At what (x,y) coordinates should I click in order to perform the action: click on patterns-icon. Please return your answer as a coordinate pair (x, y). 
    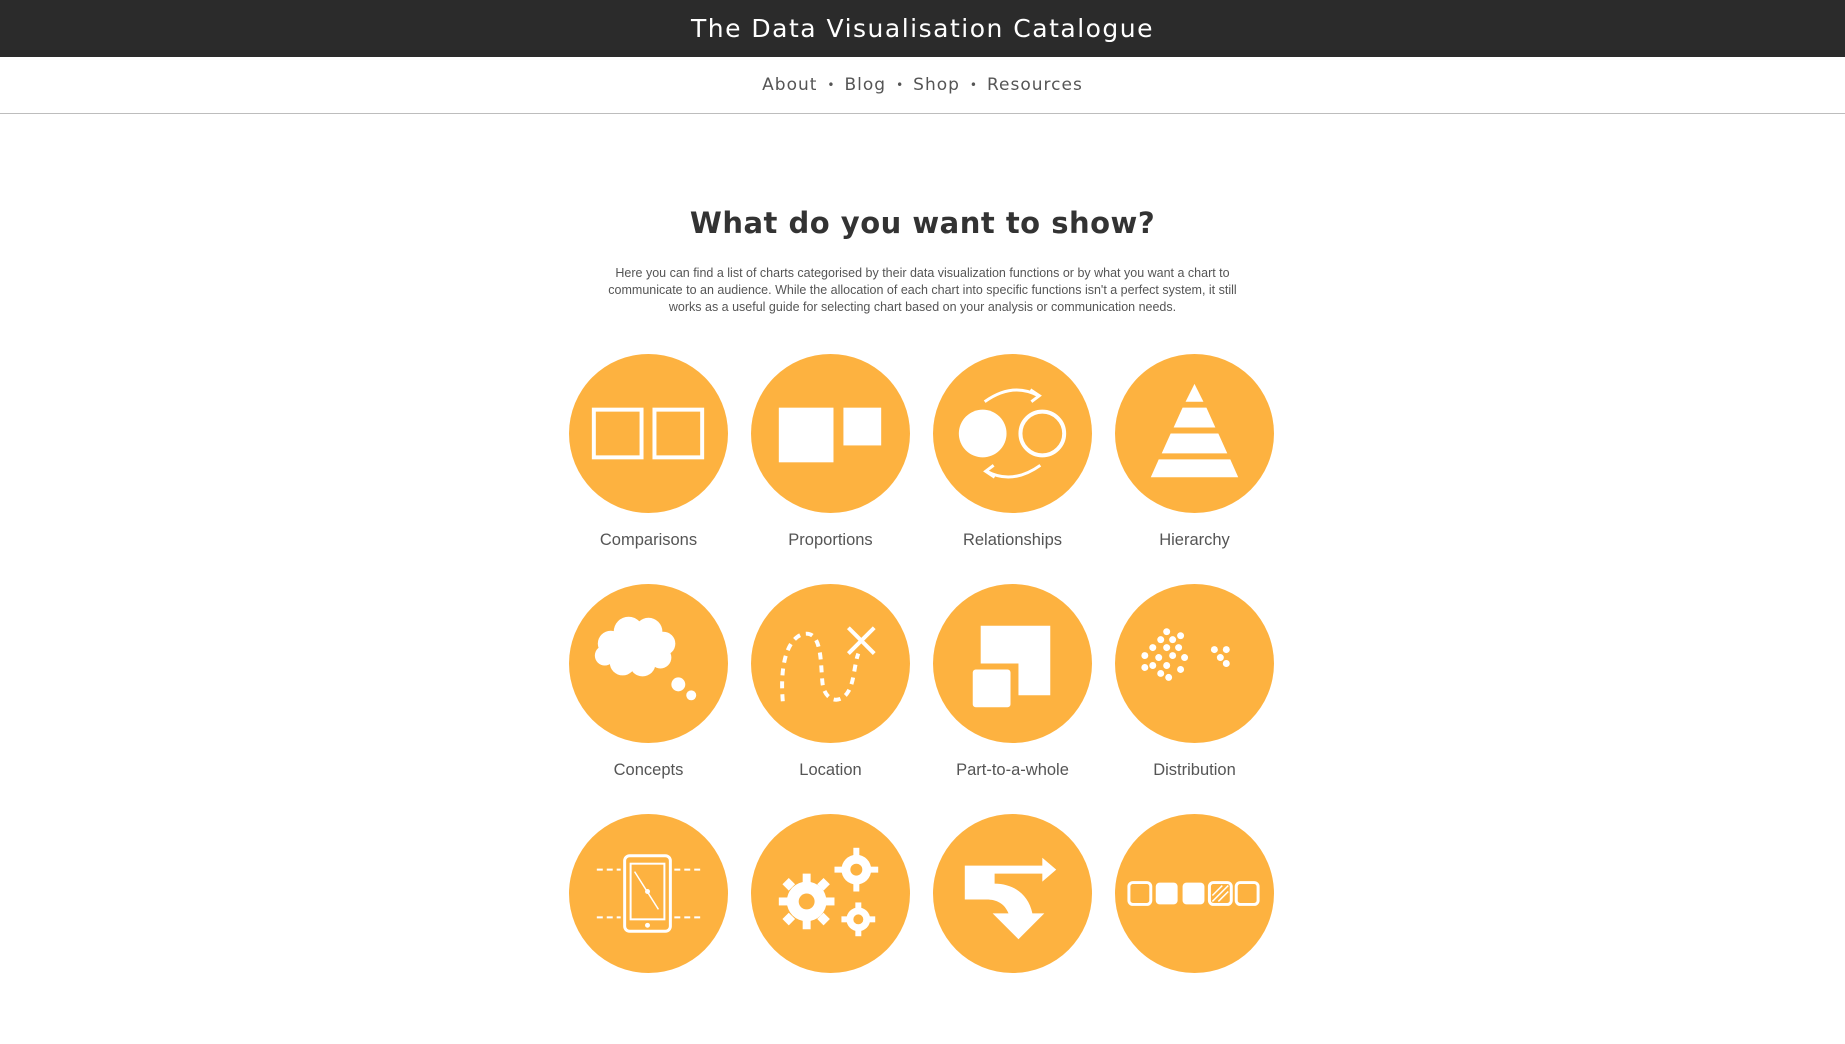
    Looking at the image, I should click on (1194, 893).